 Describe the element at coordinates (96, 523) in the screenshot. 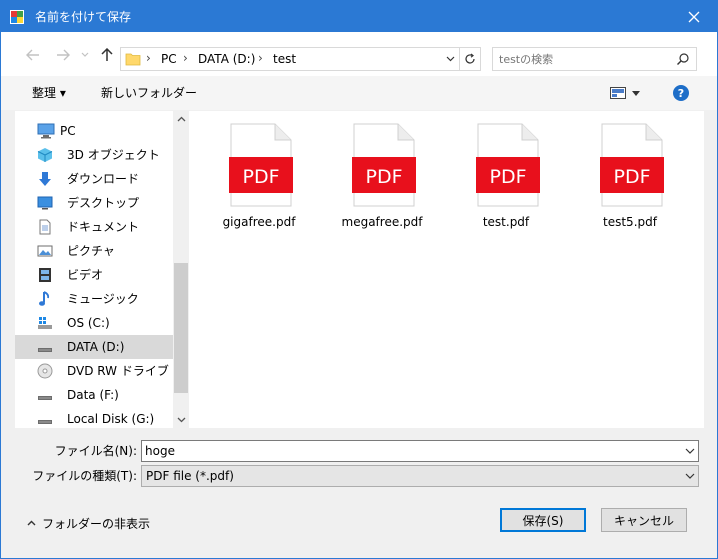

I see `hide-folders-label: フォルダーの非表示` at that location.